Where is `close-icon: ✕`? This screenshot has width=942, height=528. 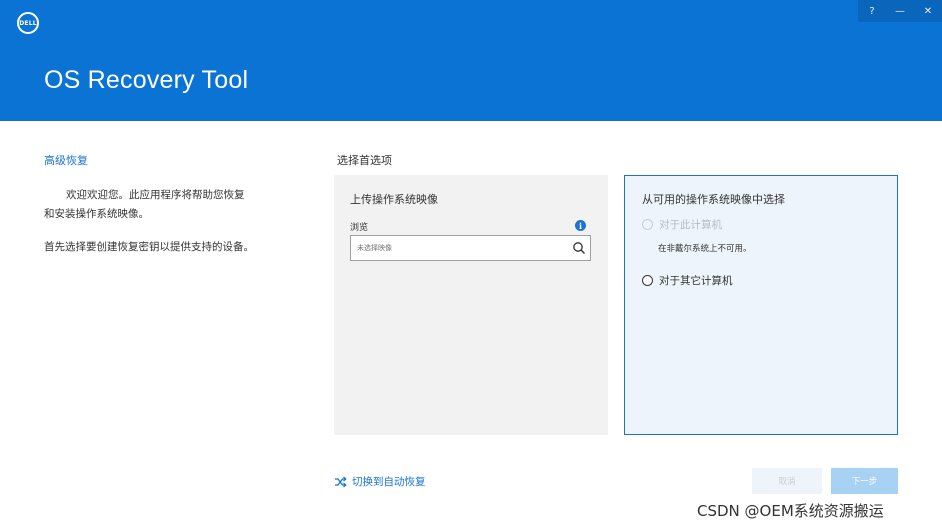 close-icon: ✕ is located at coordinates (928, 11).